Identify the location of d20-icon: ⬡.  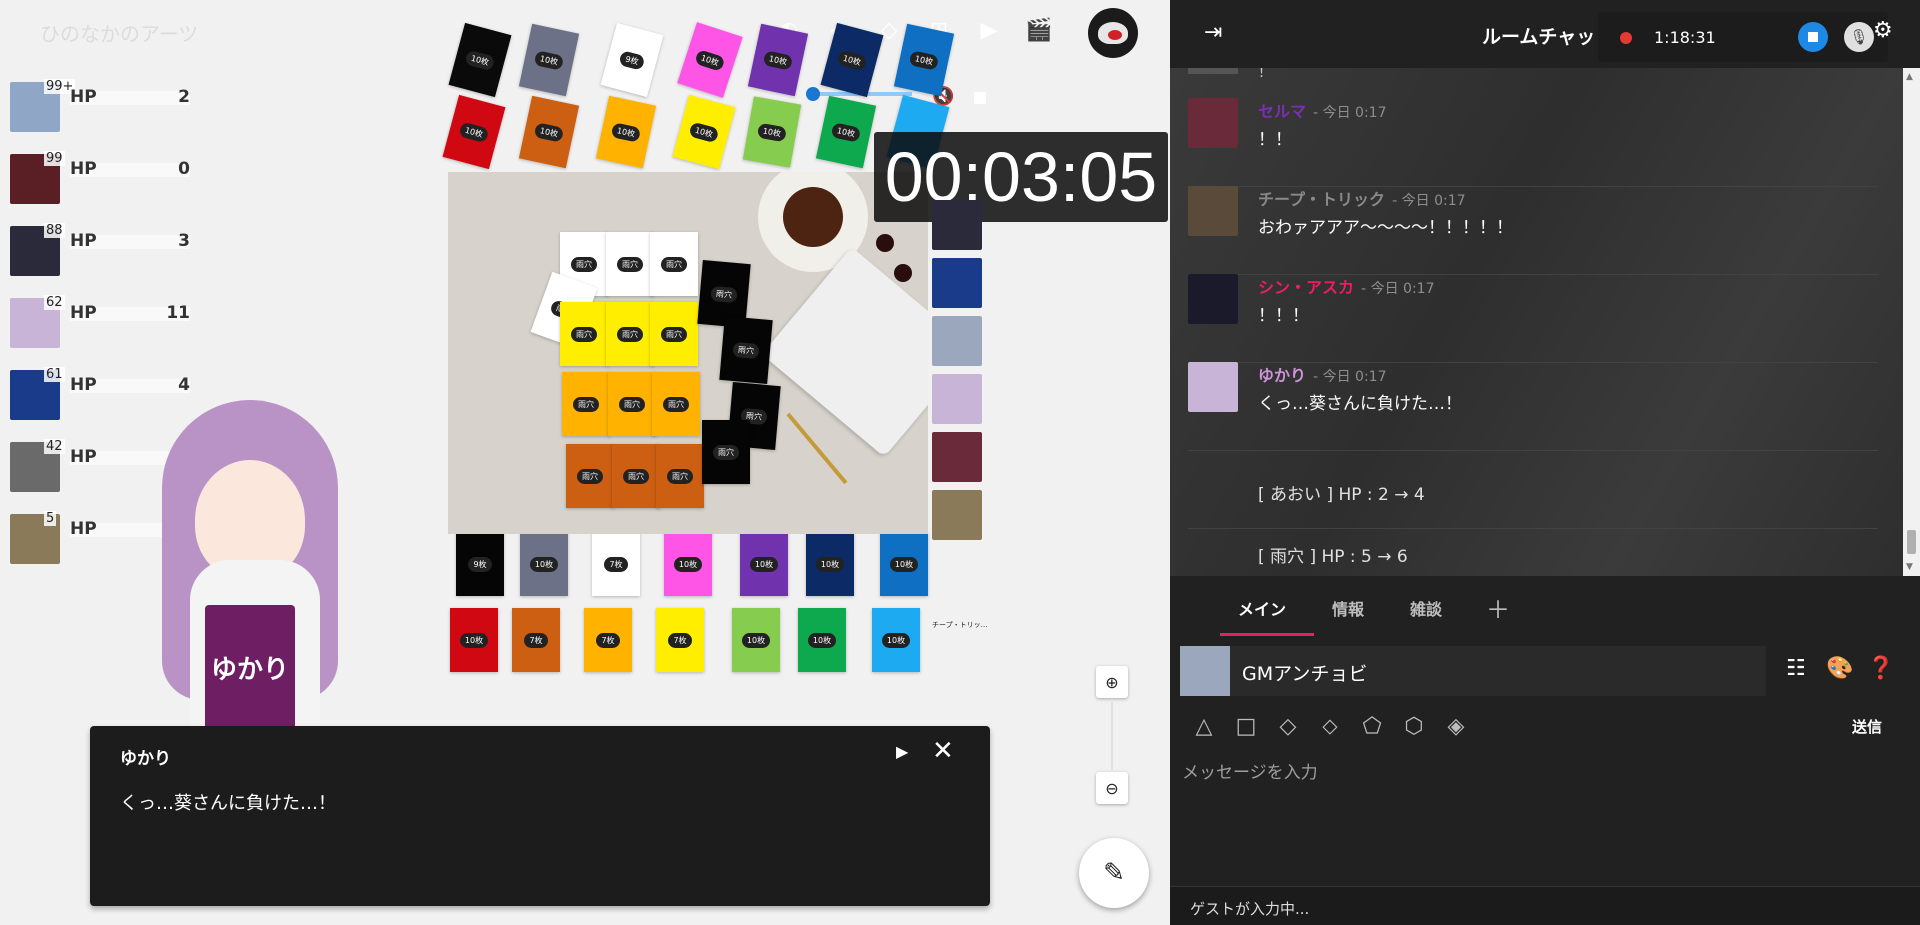
(1414, 726).